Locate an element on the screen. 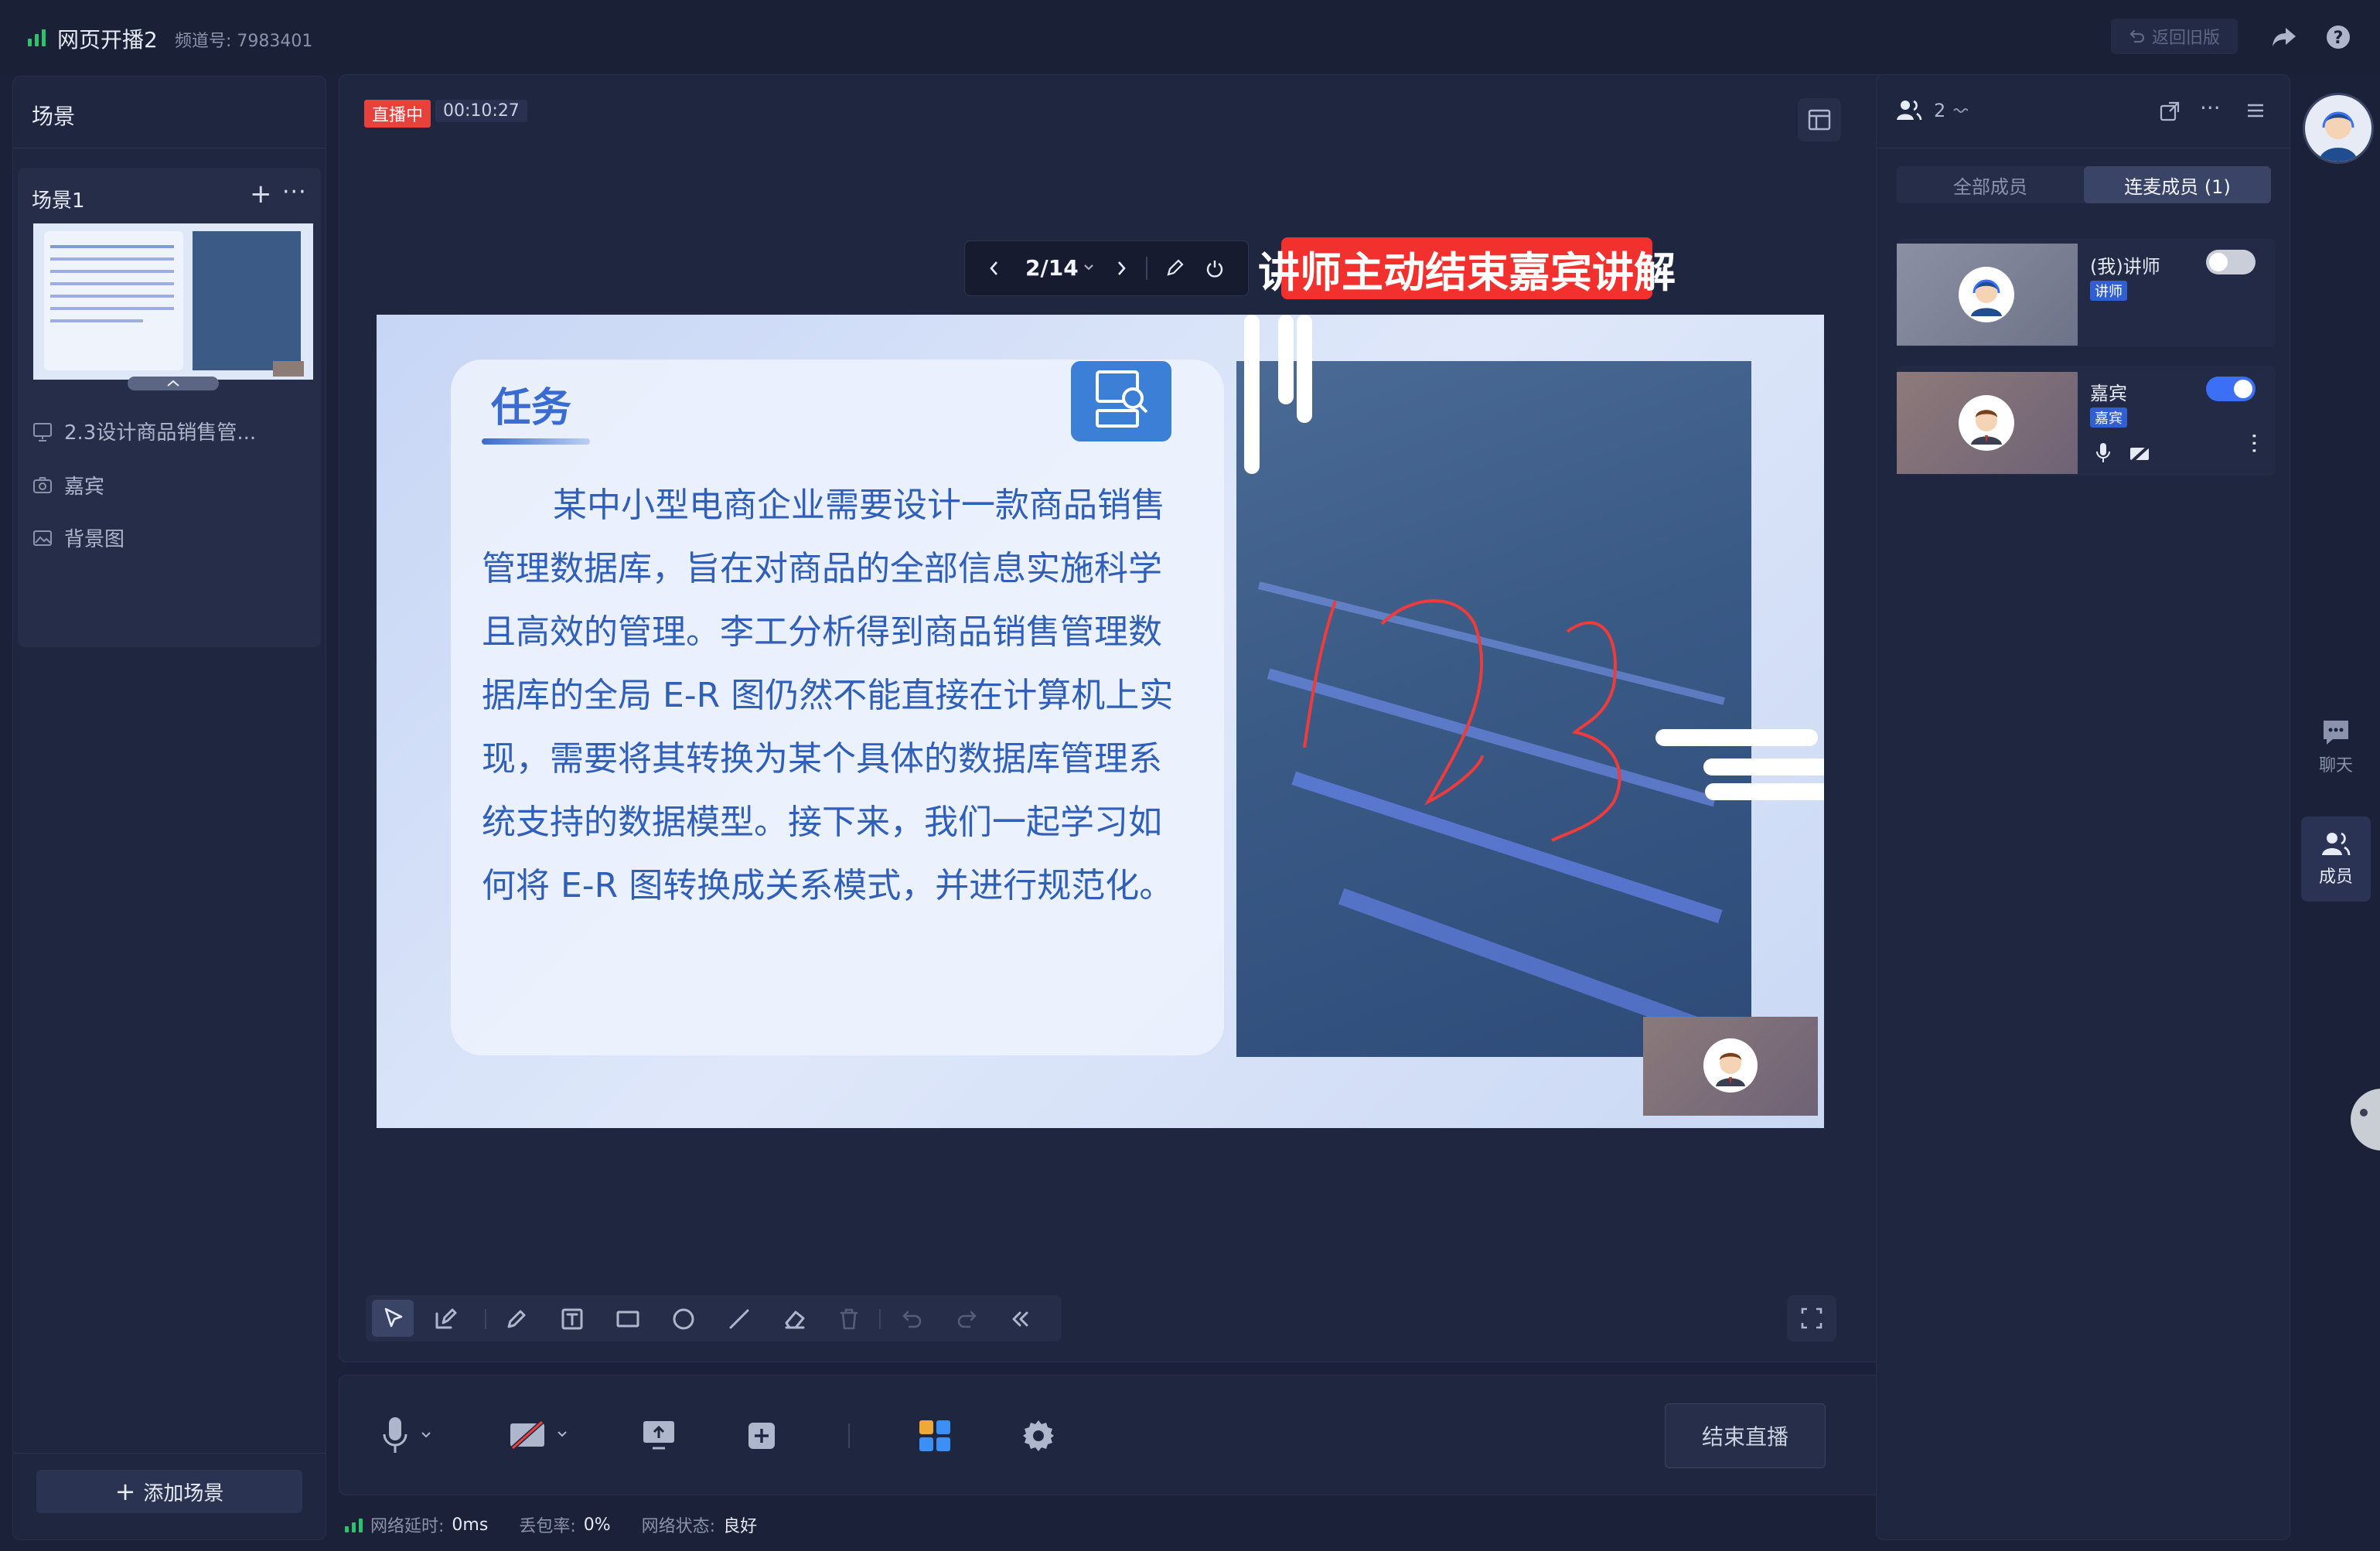  add-media-icon is located at coordinates (761, 1435).